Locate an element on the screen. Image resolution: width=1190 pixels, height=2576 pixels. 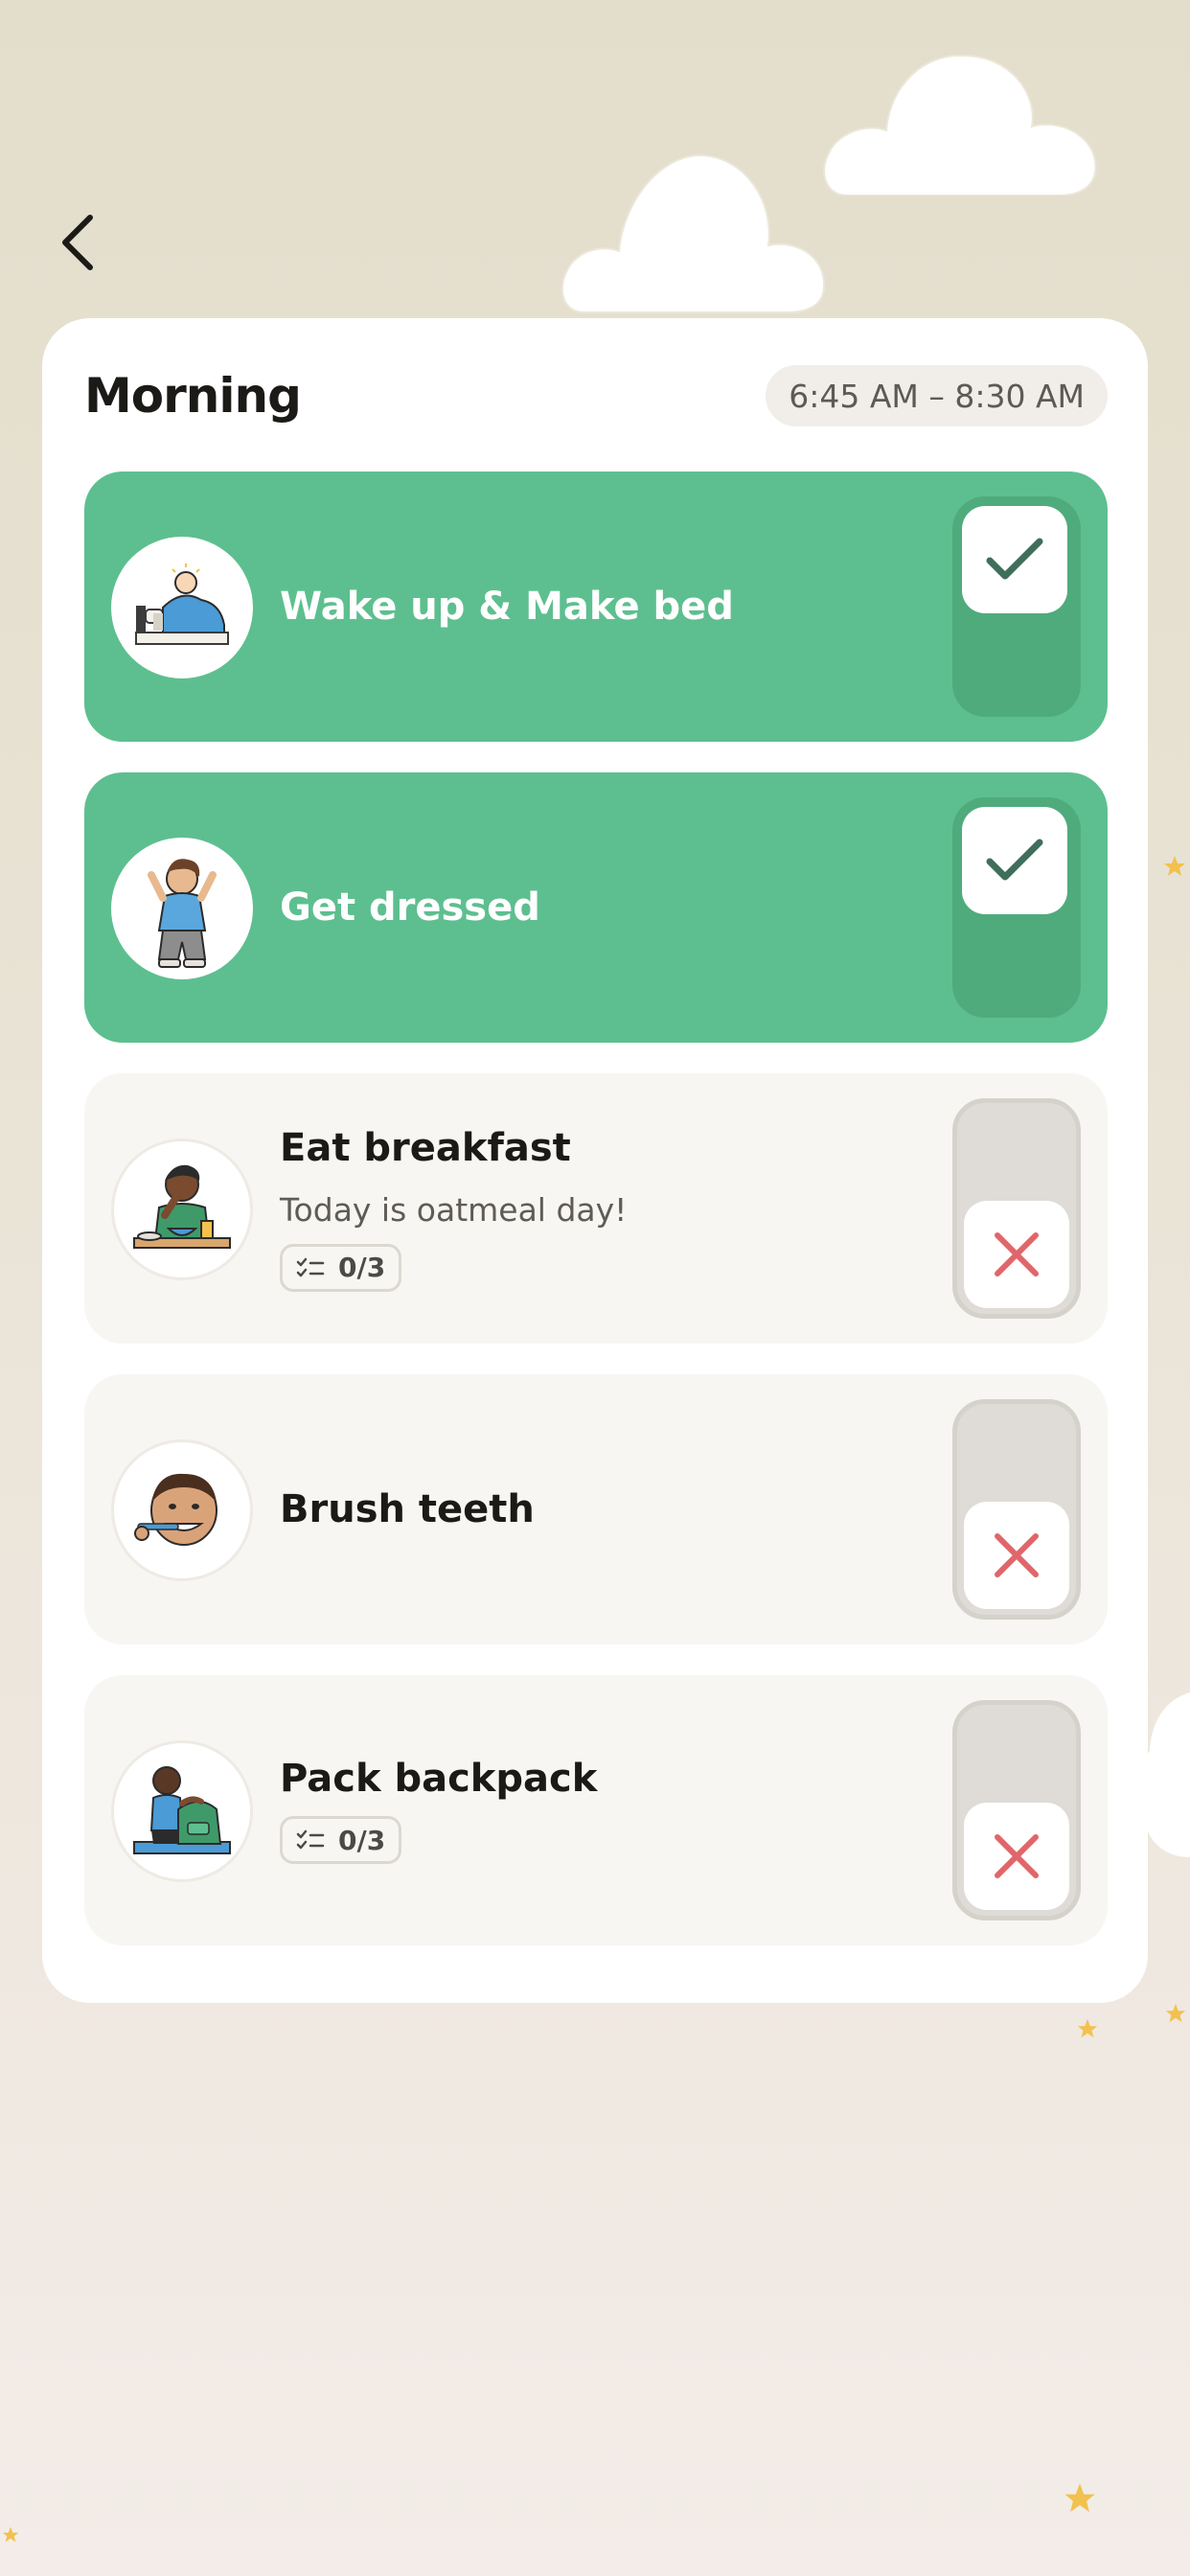
task-wake-up: Wake up & Make bed is located at coordinates (596, 607).